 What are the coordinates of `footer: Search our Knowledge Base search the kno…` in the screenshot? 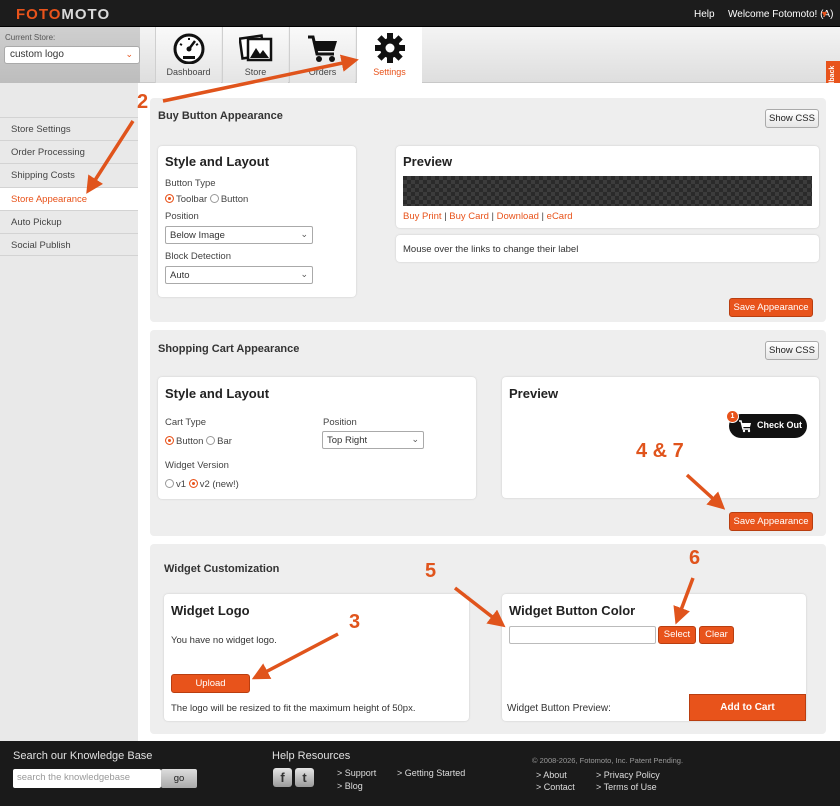 It's located at (420, 773).